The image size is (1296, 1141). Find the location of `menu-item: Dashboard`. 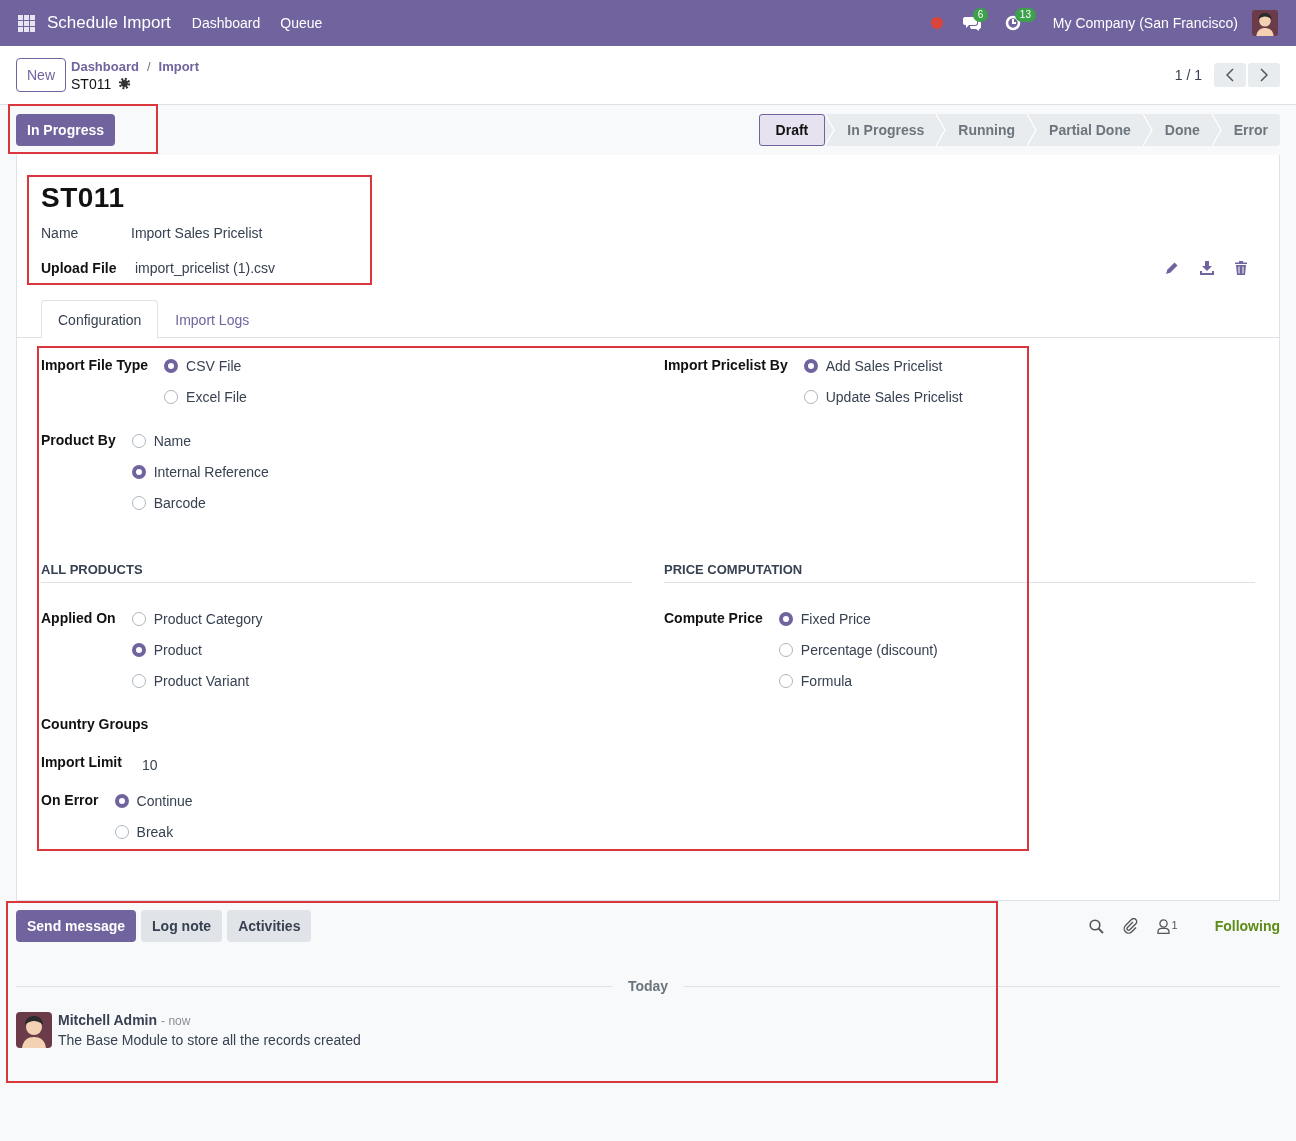

menu-item: Dashboard is located at coordinates (226, 23).